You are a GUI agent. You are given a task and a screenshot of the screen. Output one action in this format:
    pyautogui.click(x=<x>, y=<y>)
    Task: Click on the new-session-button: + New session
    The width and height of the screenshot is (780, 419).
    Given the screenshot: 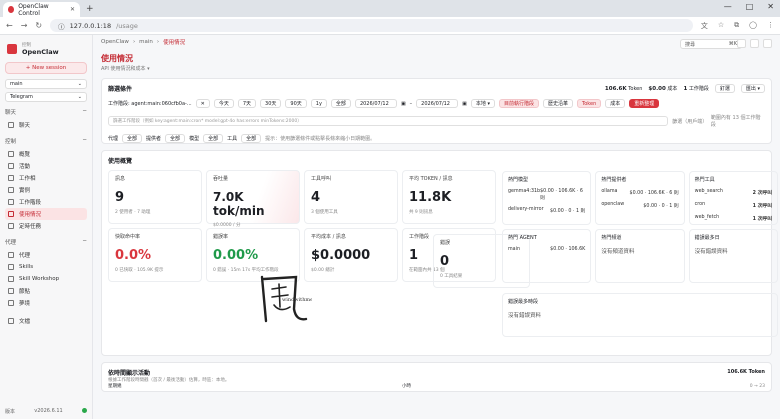 What is the action you would take?
    pyautogui.click(x=46, y=68)
    